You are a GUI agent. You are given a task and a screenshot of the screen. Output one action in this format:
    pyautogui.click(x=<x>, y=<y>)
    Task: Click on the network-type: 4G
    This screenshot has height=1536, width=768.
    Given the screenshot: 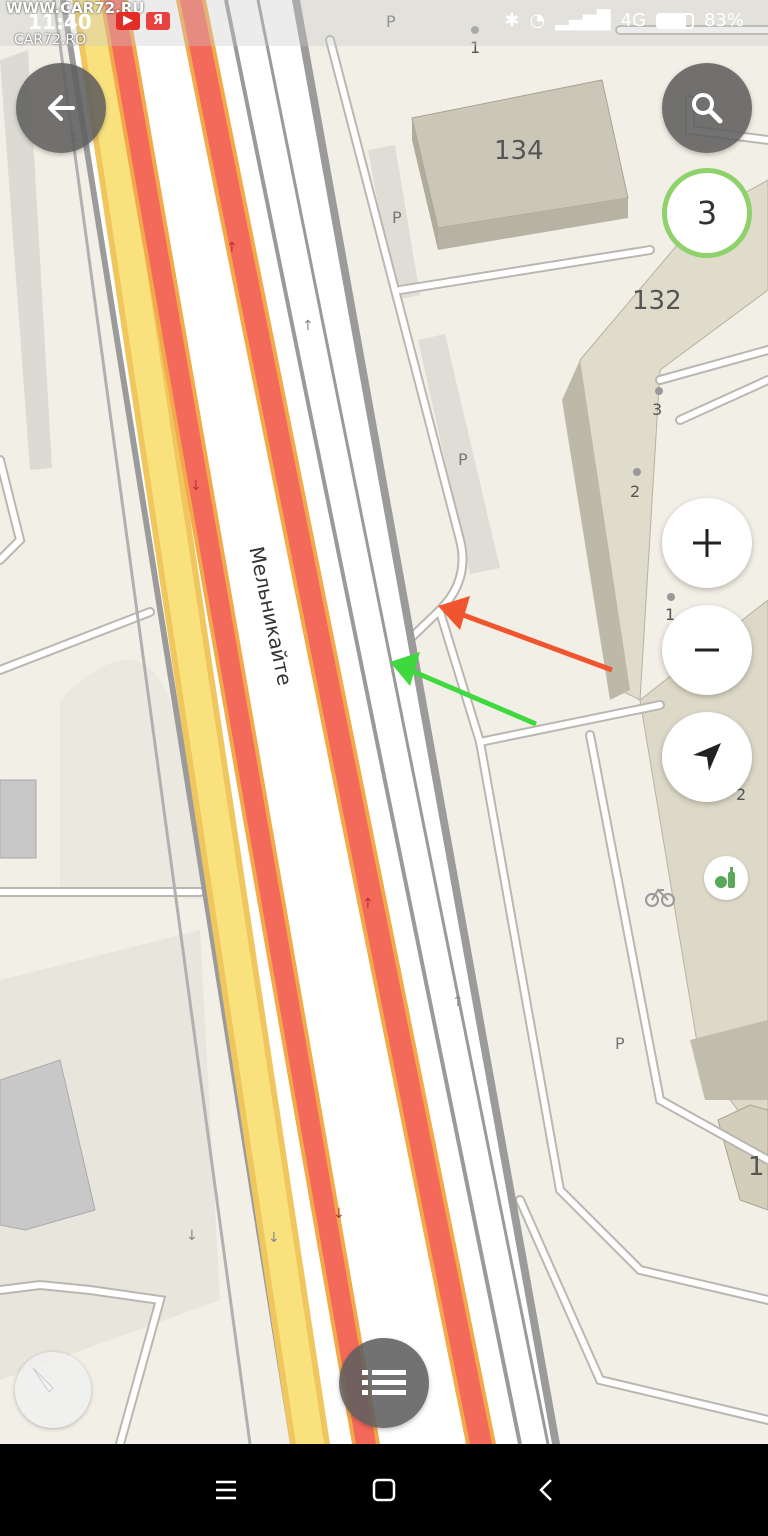 What is the action you would take?
    pyautogui.click(x=633, y=20)
    